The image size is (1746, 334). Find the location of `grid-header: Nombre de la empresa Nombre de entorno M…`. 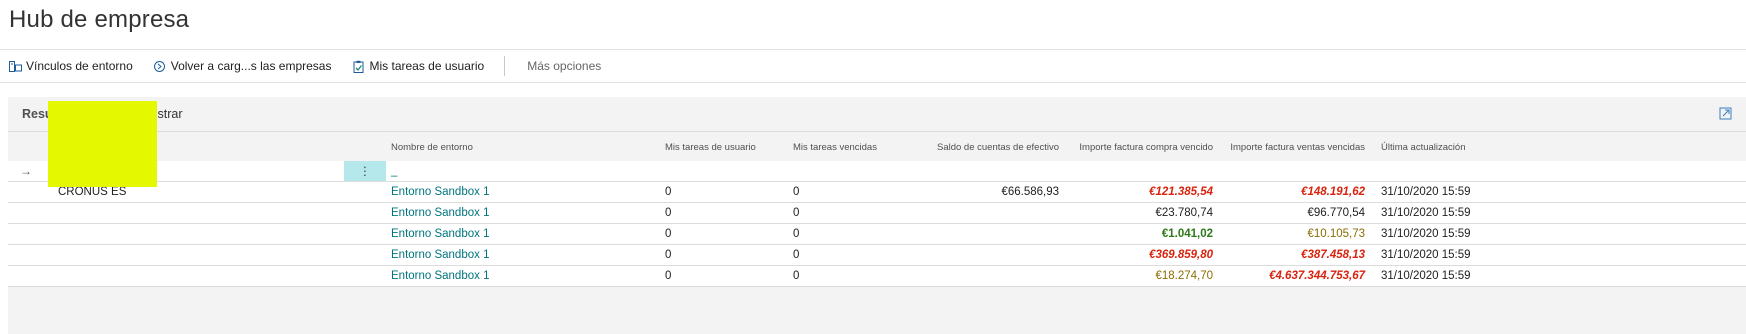

grid-header: Nombre de la empresa Nombre de entorno M… is located at coordinates (877, 147).